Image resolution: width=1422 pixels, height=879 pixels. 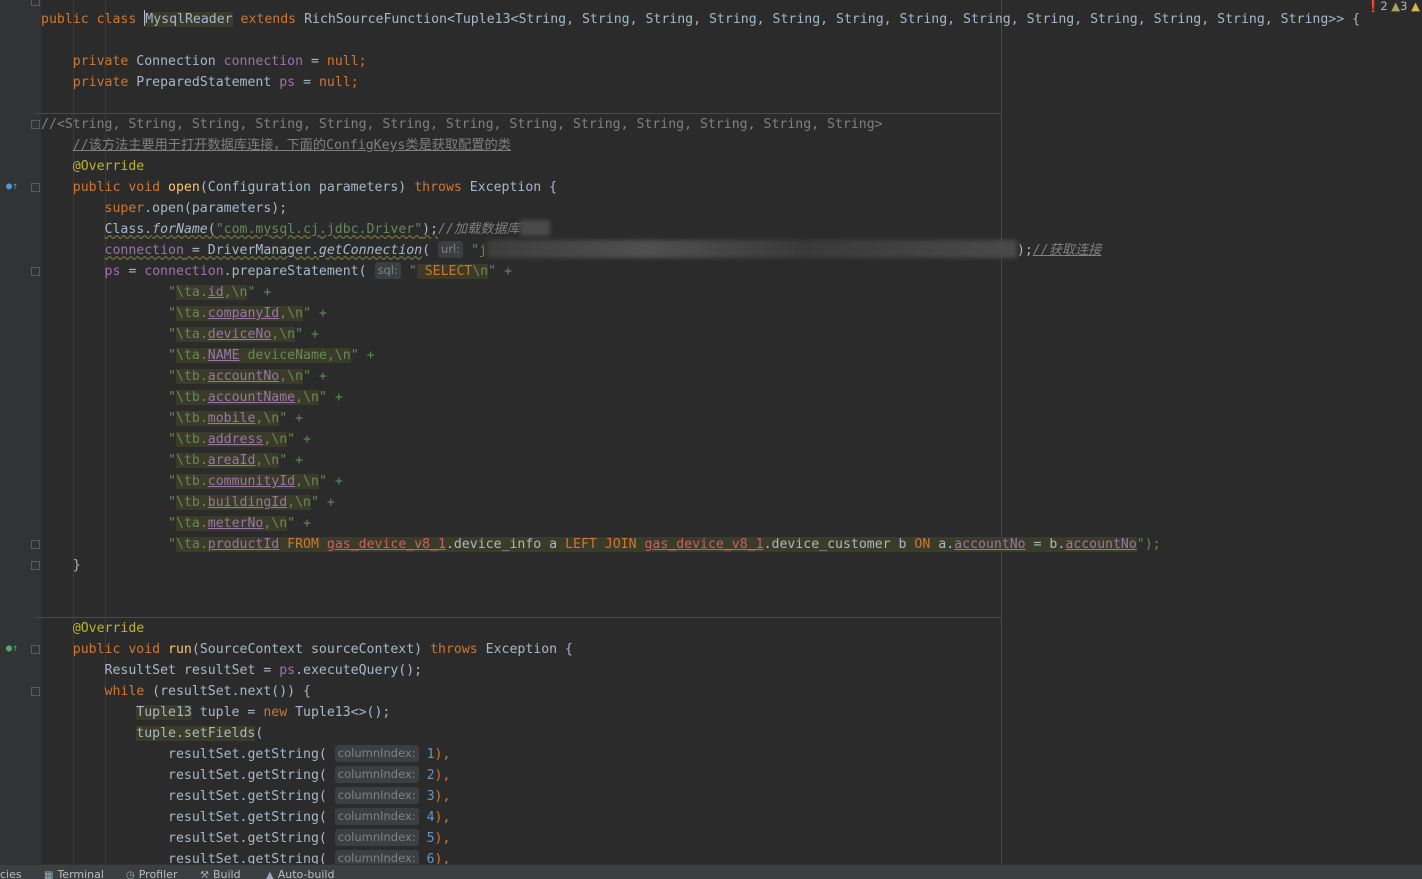 I want to click on class-name: MysqlReader, so click(x=189, y=19).